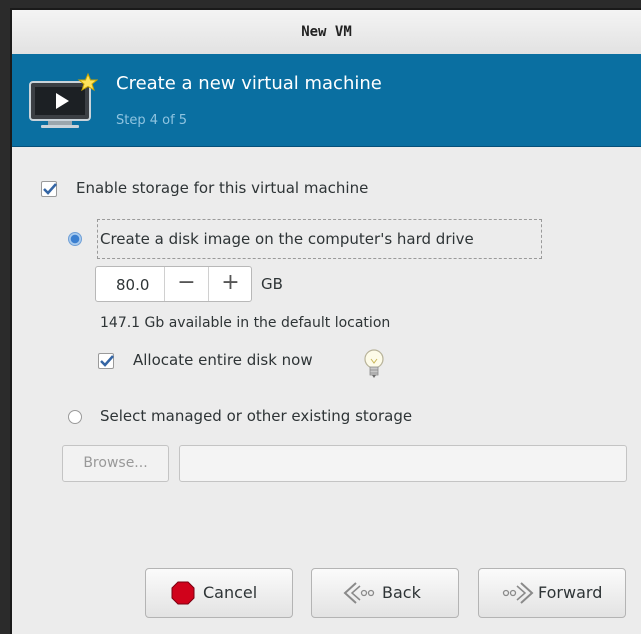  What do you see at coordinates (75, 239) in the screenshot?
I see `create-disk-radio` at bounding box center [75, 239].